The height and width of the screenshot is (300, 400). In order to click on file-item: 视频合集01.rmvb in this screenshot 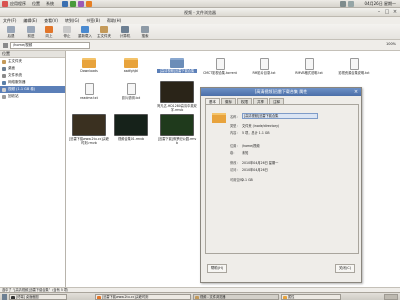, I will do `click(131, 127)`.